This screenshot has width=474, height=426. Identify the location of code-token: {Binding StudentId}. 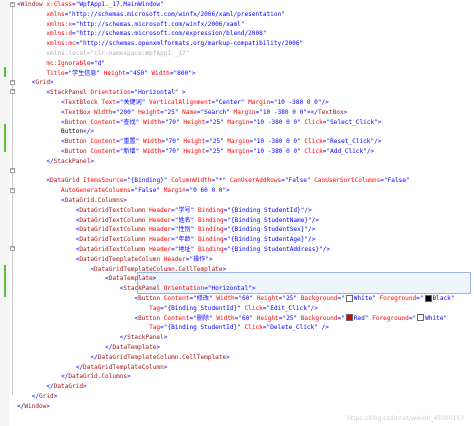
(266, 210).